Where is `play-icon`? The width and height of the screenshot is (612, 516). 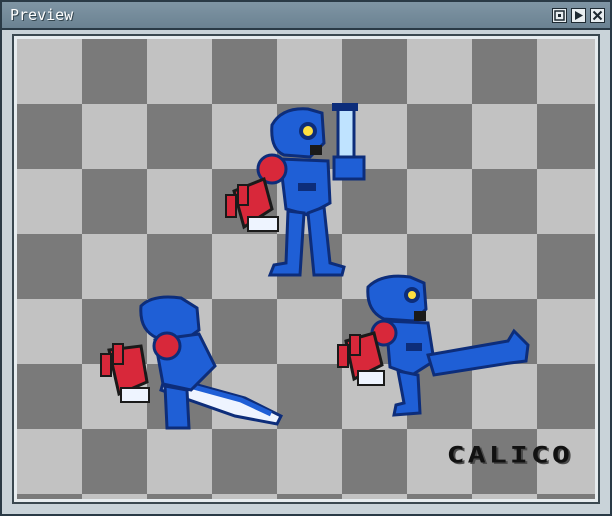 play-icon is located at coordinates (579, 15).